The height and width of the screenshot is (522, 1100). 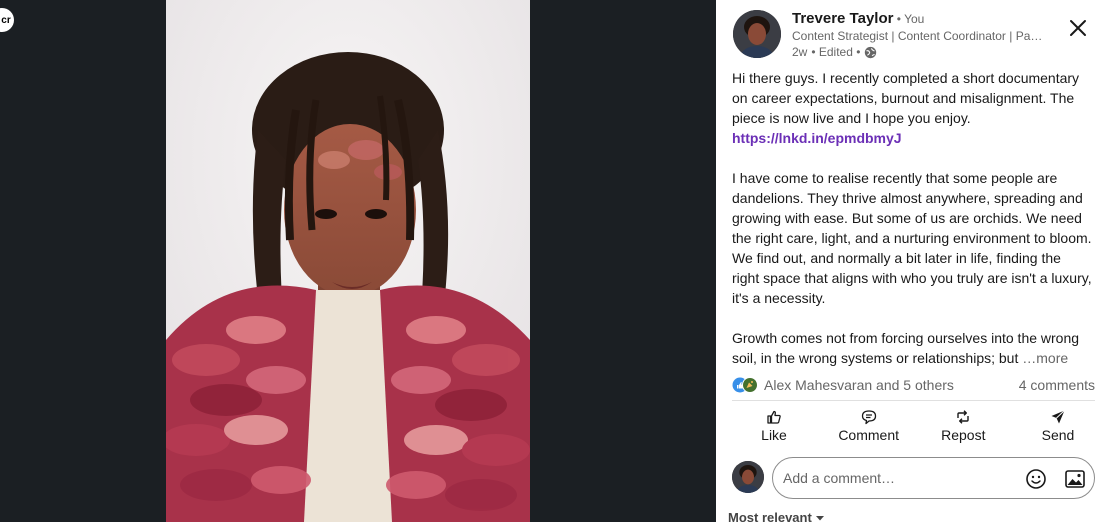 I want to click on close-button, so click(x=1078, y=28).